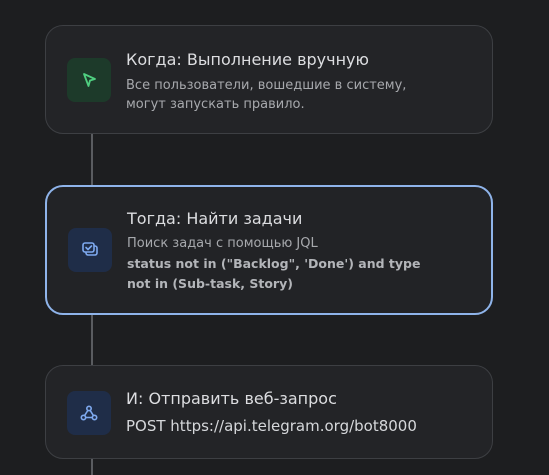 The width and height of the screenshot is (549, 475). Describe the element at coordinates (215, 218) in the screenshot. I see `find-issues-title: Тогда: Найти задачи` at that location.